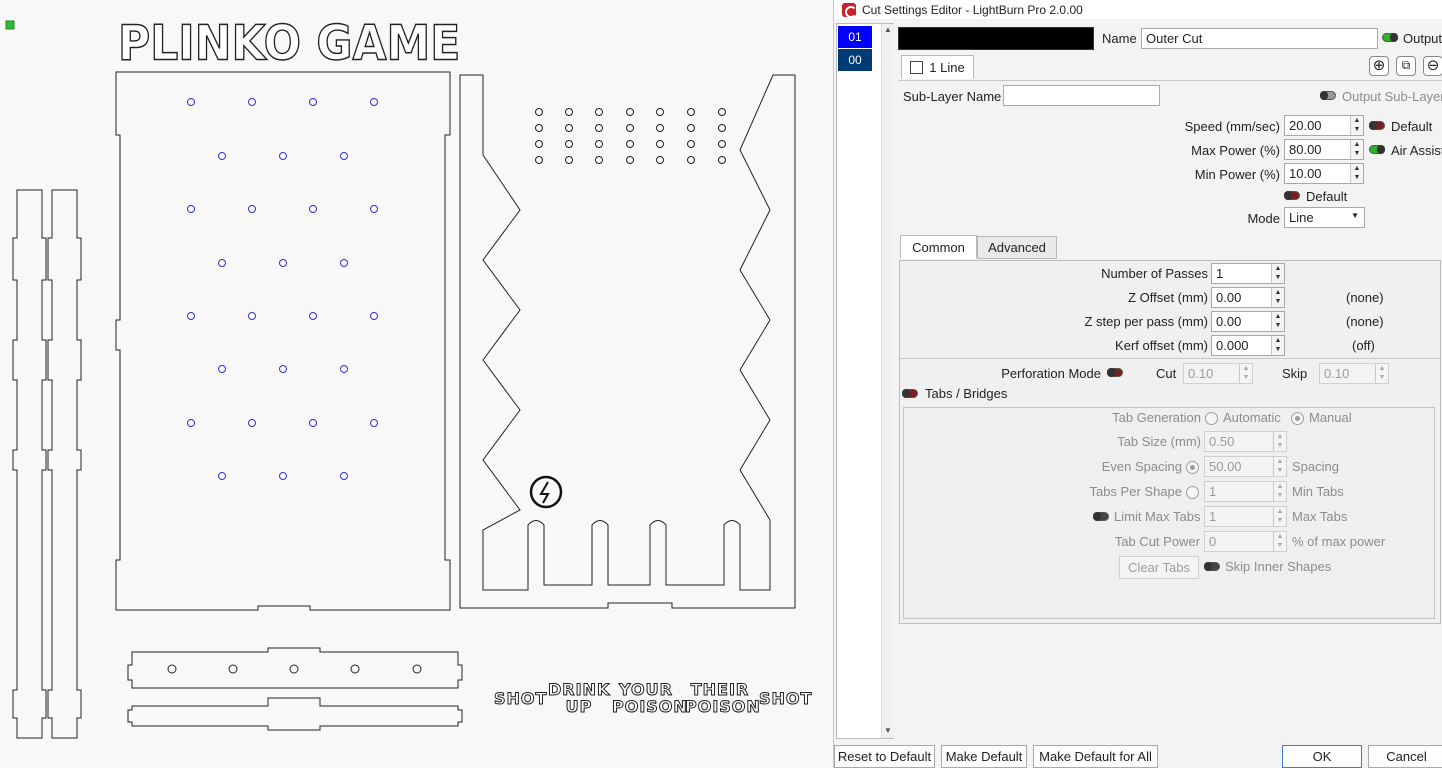 The width and height of the screenshot is (1442, 768). I want to click on sublayer-name-input, so click(1081, 95).